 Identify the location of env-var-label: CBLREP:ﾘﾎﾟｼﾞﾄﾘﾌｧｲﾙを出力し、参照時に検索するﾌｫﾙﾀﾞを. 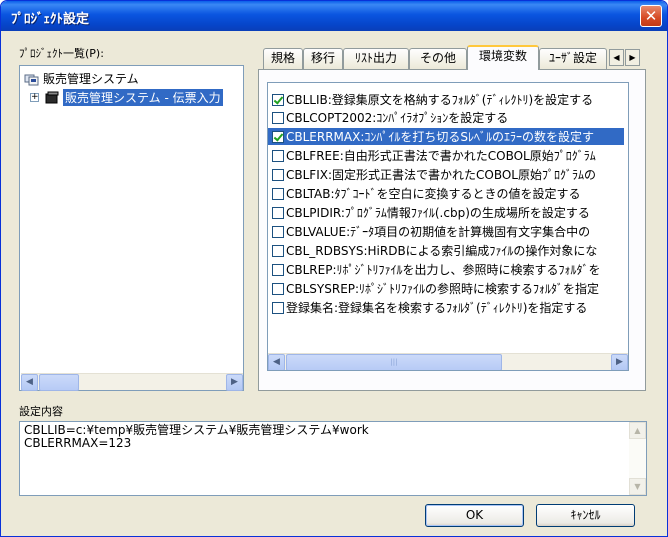
(443, 270).